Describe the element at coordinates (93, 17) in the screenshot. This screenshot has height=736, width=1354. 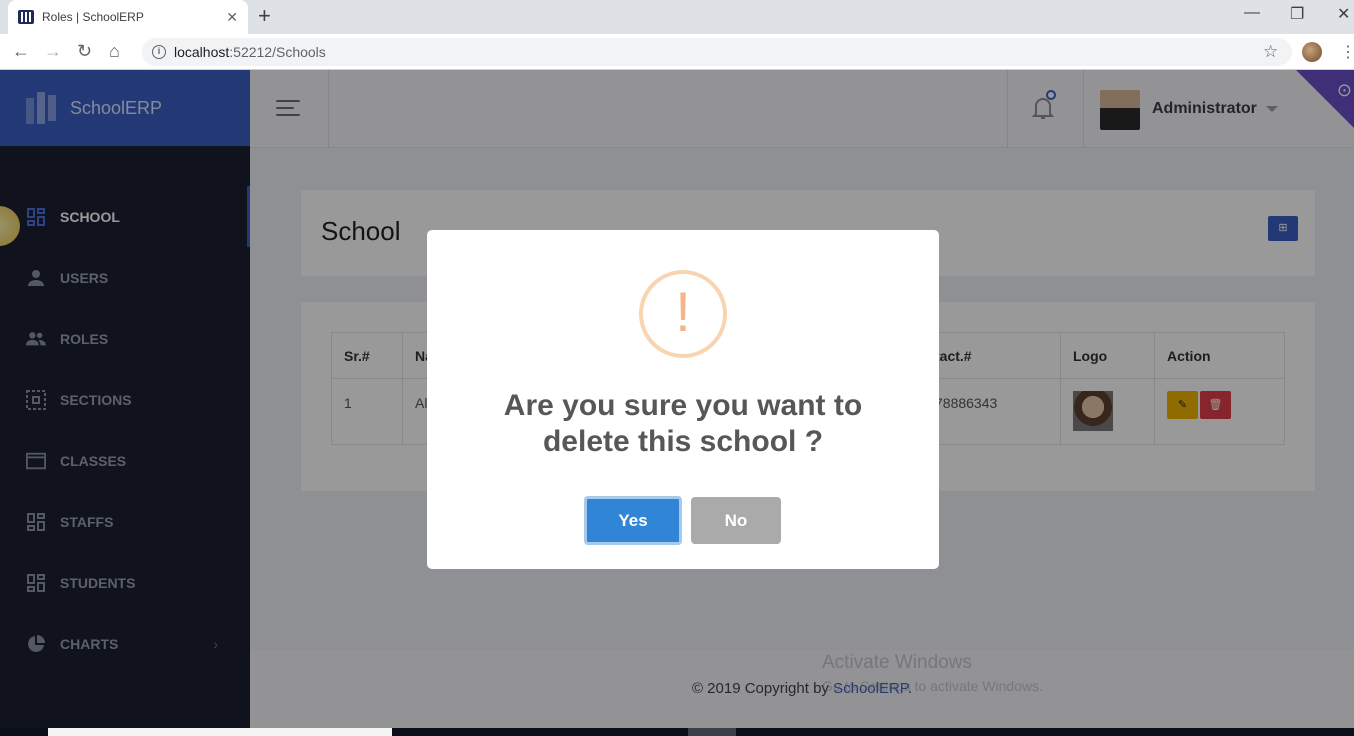
I see `tab-title: Roles | SchoolERP` at that location.